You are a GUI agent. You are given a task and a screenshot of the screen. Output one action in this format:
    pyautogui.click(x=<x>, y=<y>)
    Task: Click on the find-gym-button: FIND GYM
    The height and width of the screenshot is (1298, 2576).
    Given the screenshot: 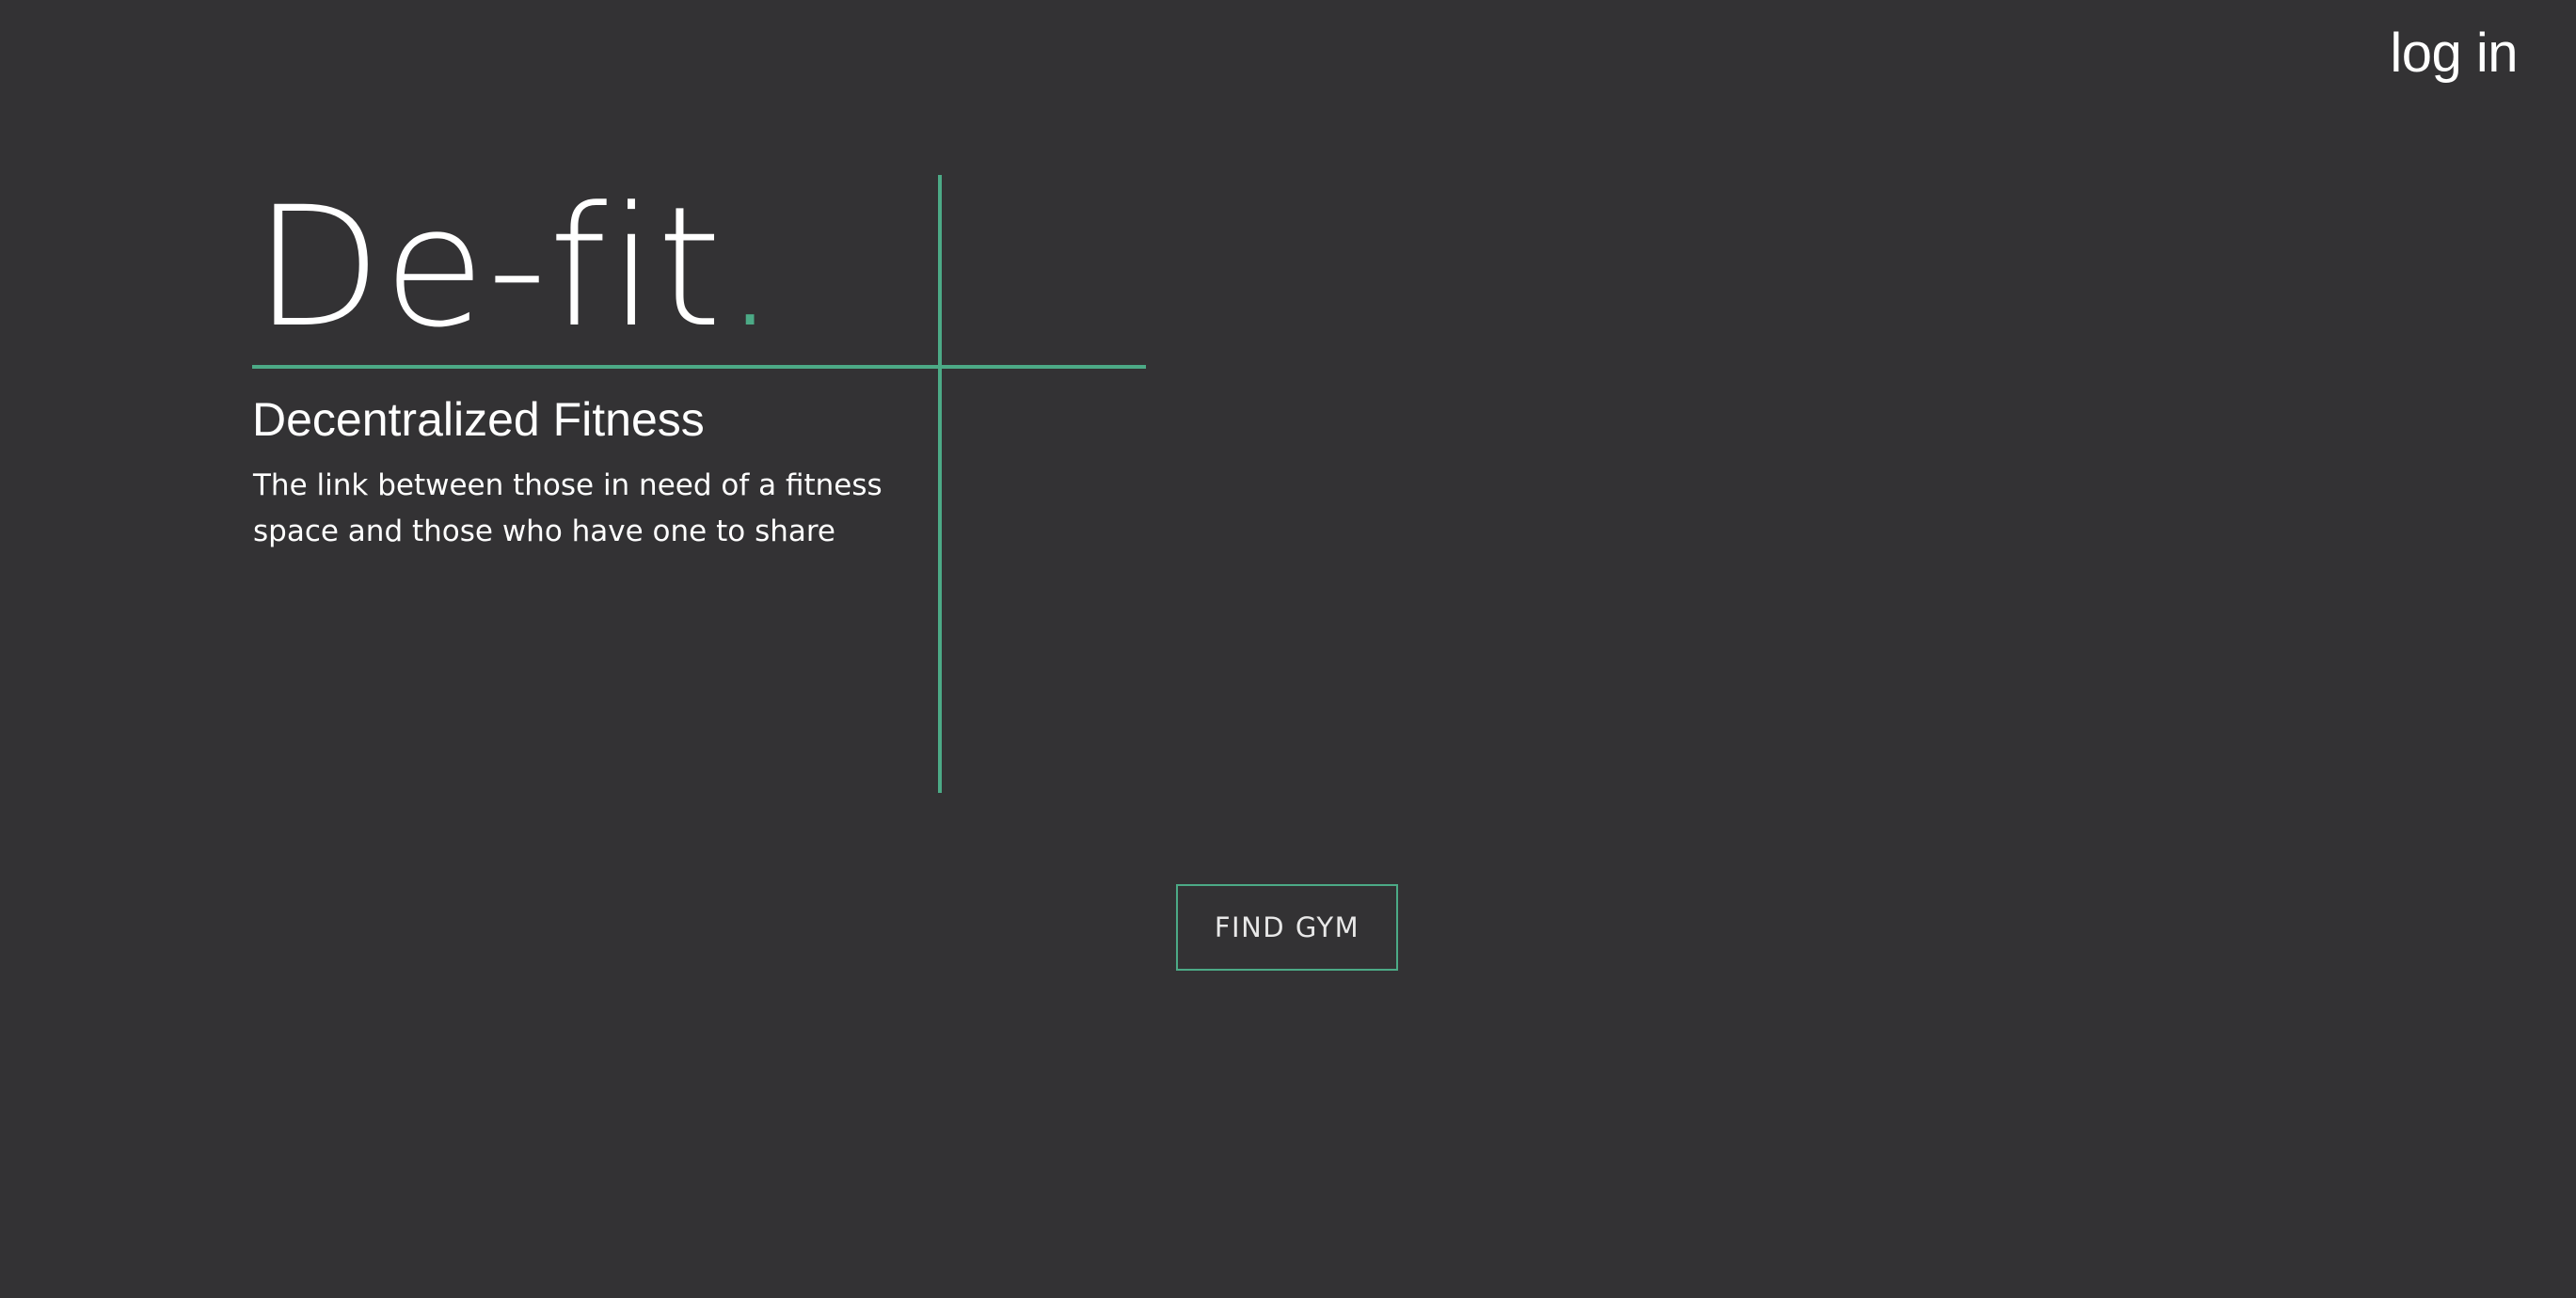 What is the action you would take?
    pyautogui.click(x=1287, y=927)
    